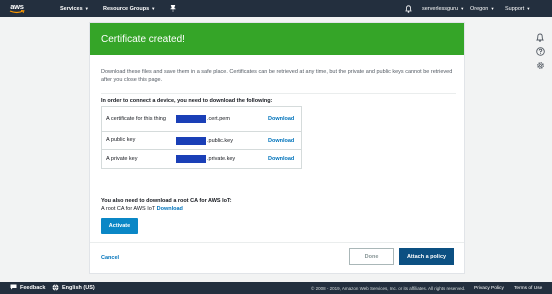 The width and height of the screenshot is (552, 294). What do you see at coordinates (540, 51) in the screenshot?
I see `help-icon` at bounding box center [540, 51].